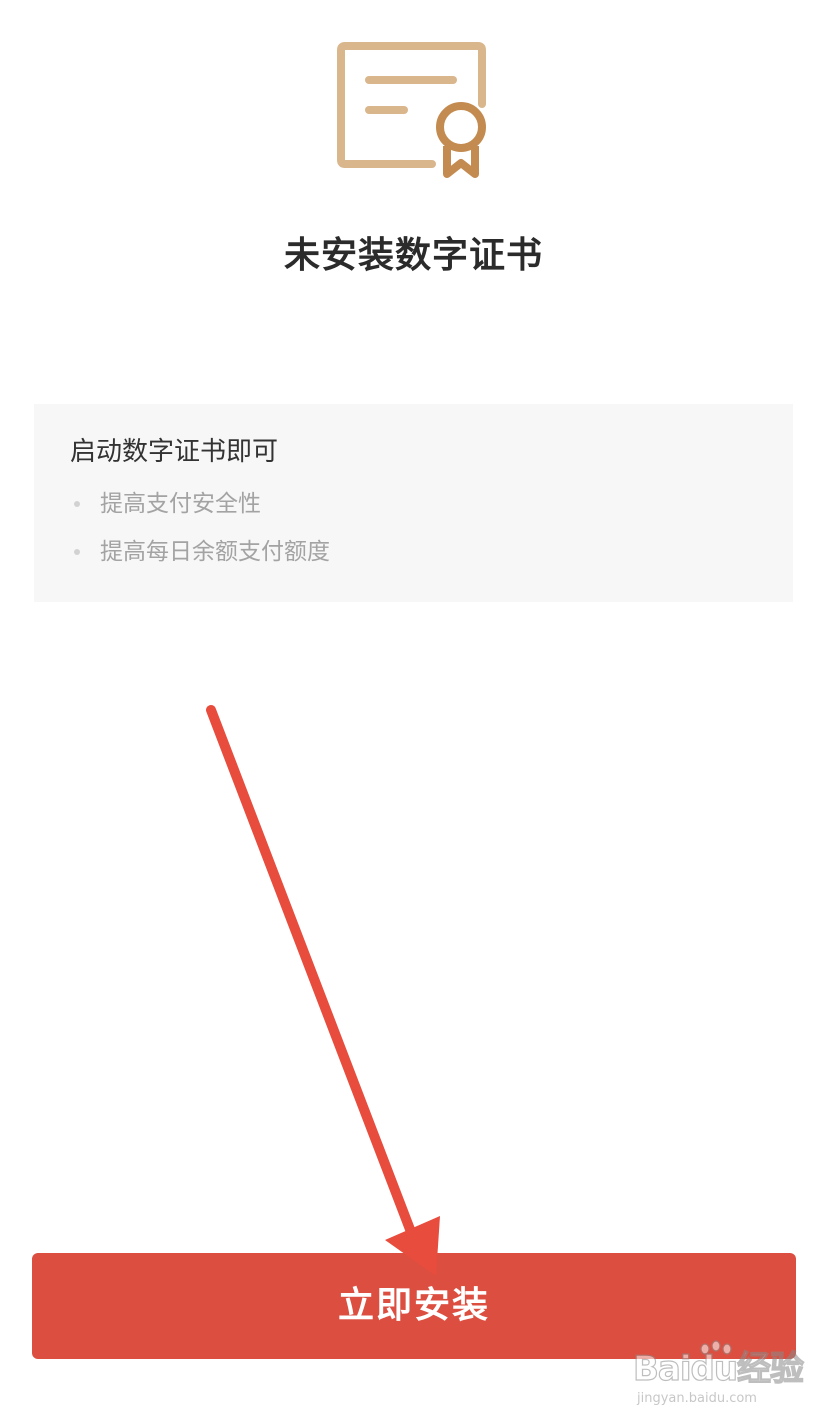  I want to click on list-item: 提高支付安全性, so click(200, 504).